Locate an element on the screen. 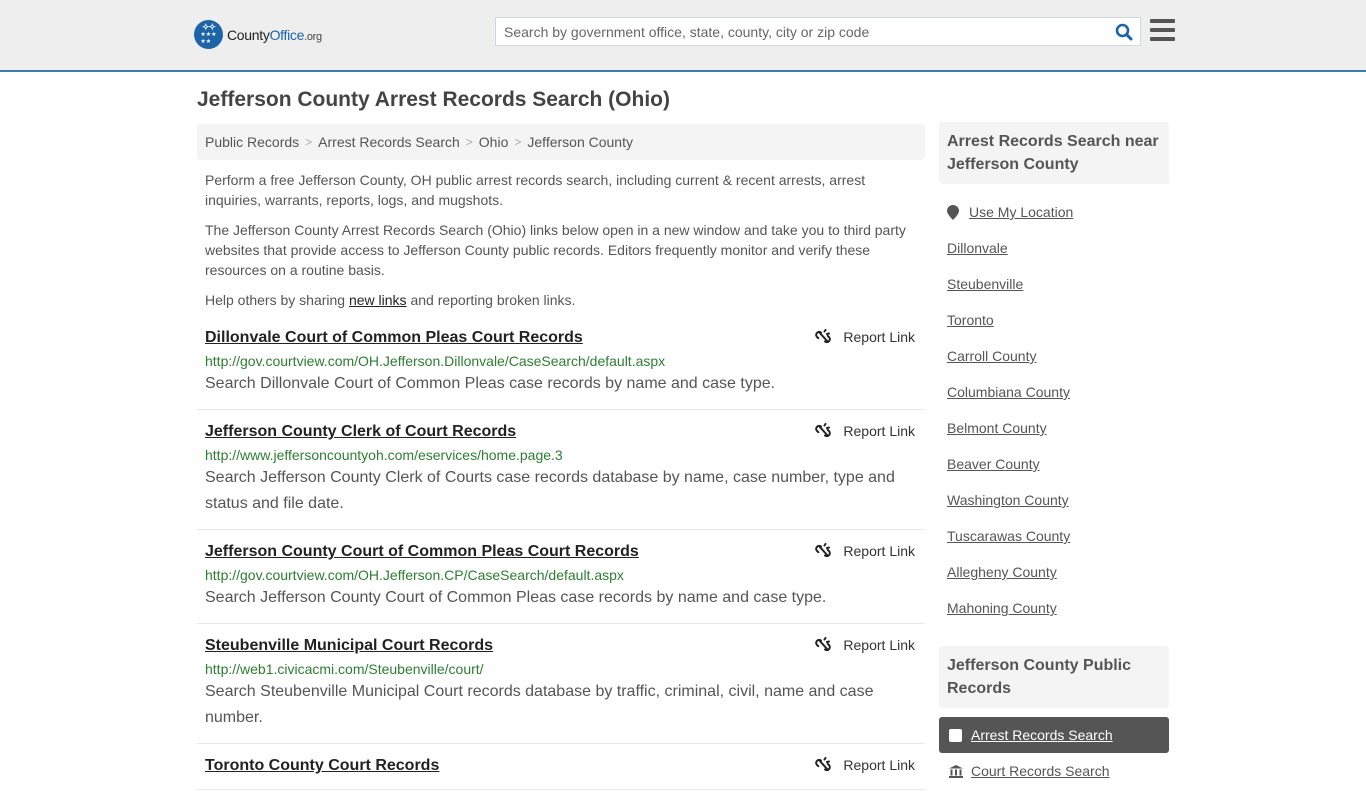 Image resolution: width=1366 pixels, height=801 pixels. nearby-link-beaver-county: Beaver County is located at coordinates (1054, 464).